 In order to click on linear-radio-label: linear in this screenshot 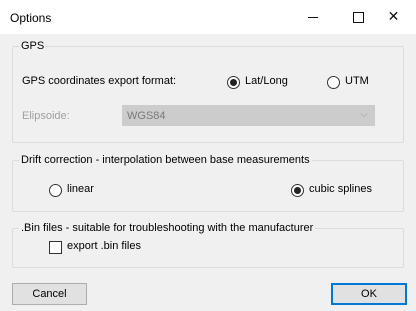, I will do `click(80, 189)`.